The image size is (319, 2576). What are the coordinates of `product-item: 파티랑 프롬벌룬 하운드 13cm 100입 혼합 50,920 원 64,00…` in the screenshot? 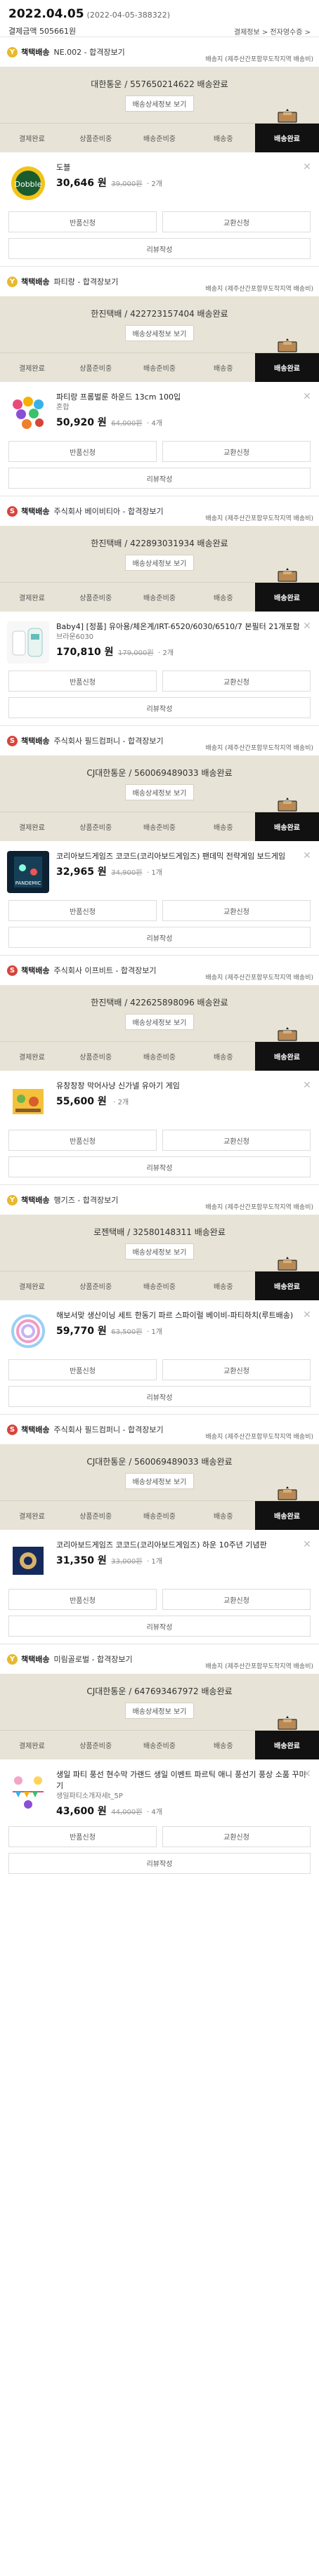 It's located at (160, 411).